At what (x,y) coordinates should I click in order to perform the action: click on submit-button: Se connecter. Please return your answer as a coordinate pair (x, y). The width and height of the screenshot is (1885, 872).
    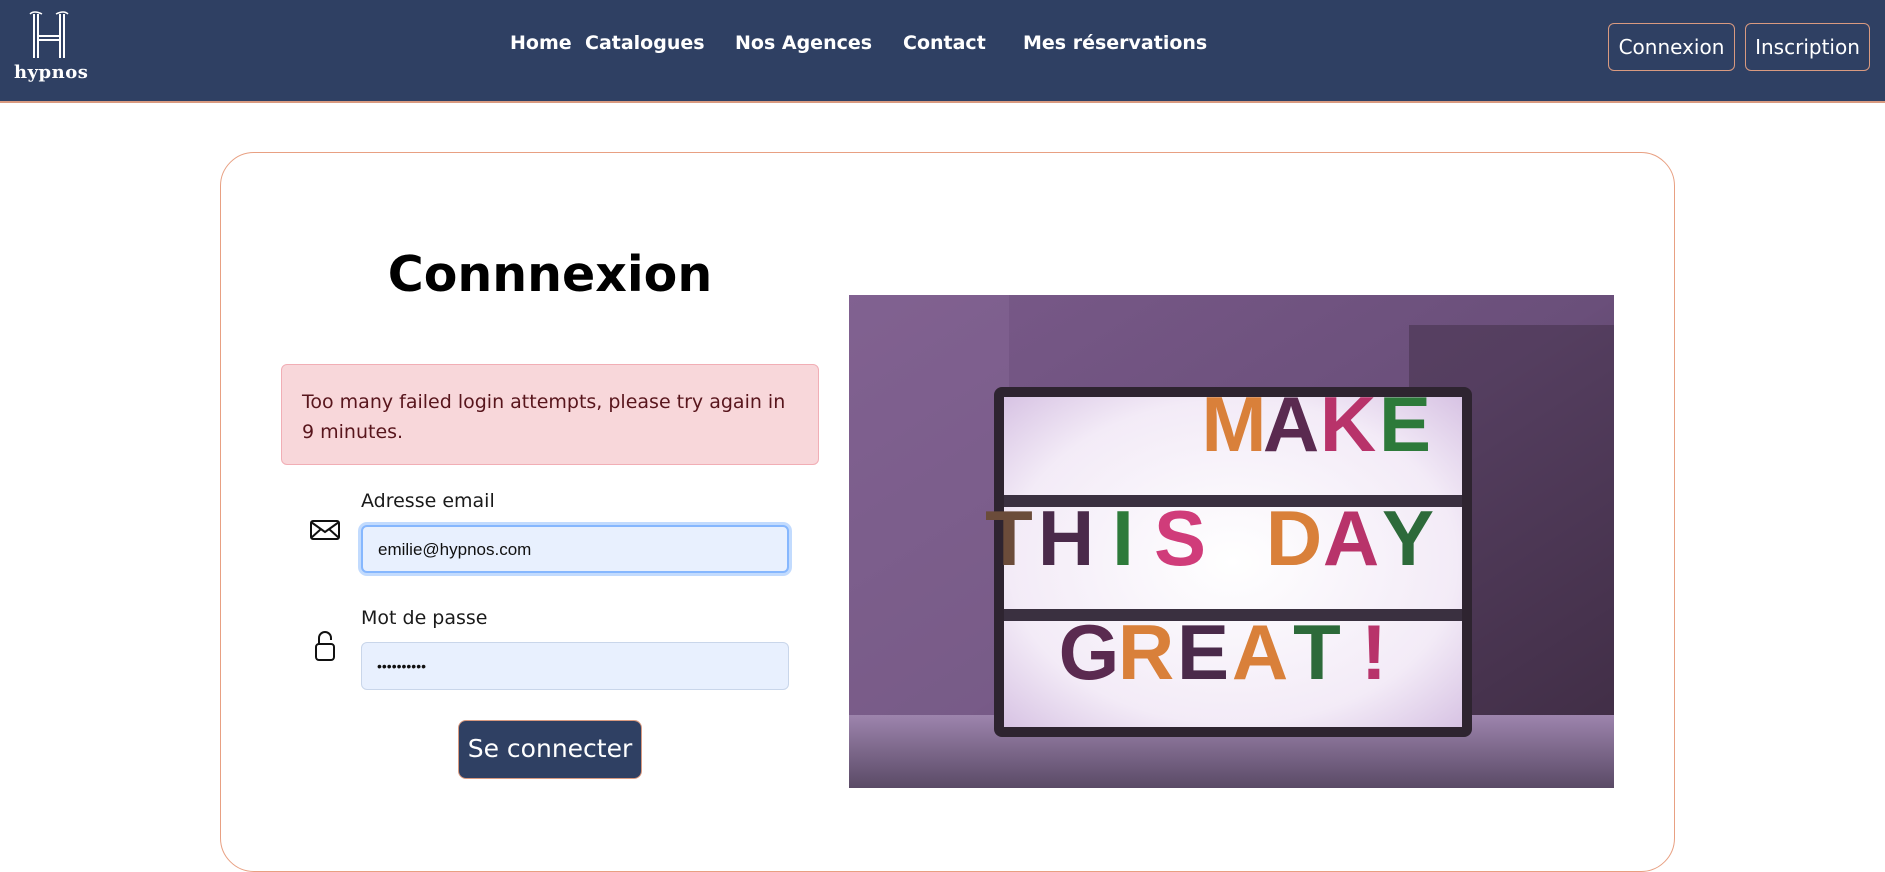
    Looking at the image, I should click on (550, 749).